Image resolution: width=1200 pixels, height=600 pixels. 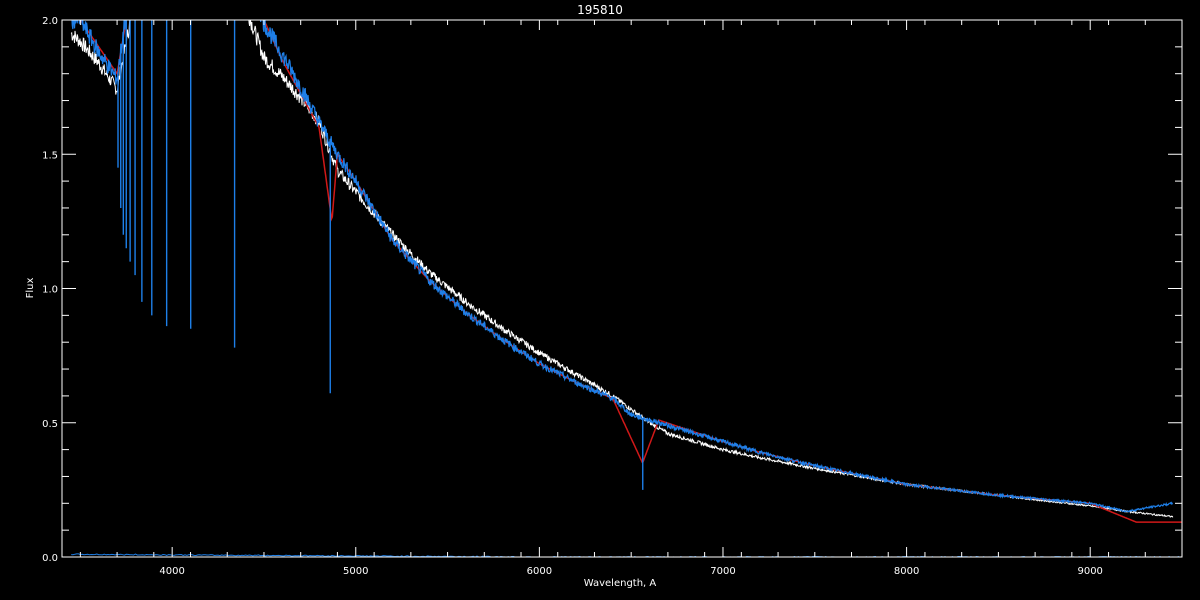 What do you see at coordinates (620, 583) in the screenshot?
I see `x-axis-label: Wavelength, A` at bounding box center [620, 583].